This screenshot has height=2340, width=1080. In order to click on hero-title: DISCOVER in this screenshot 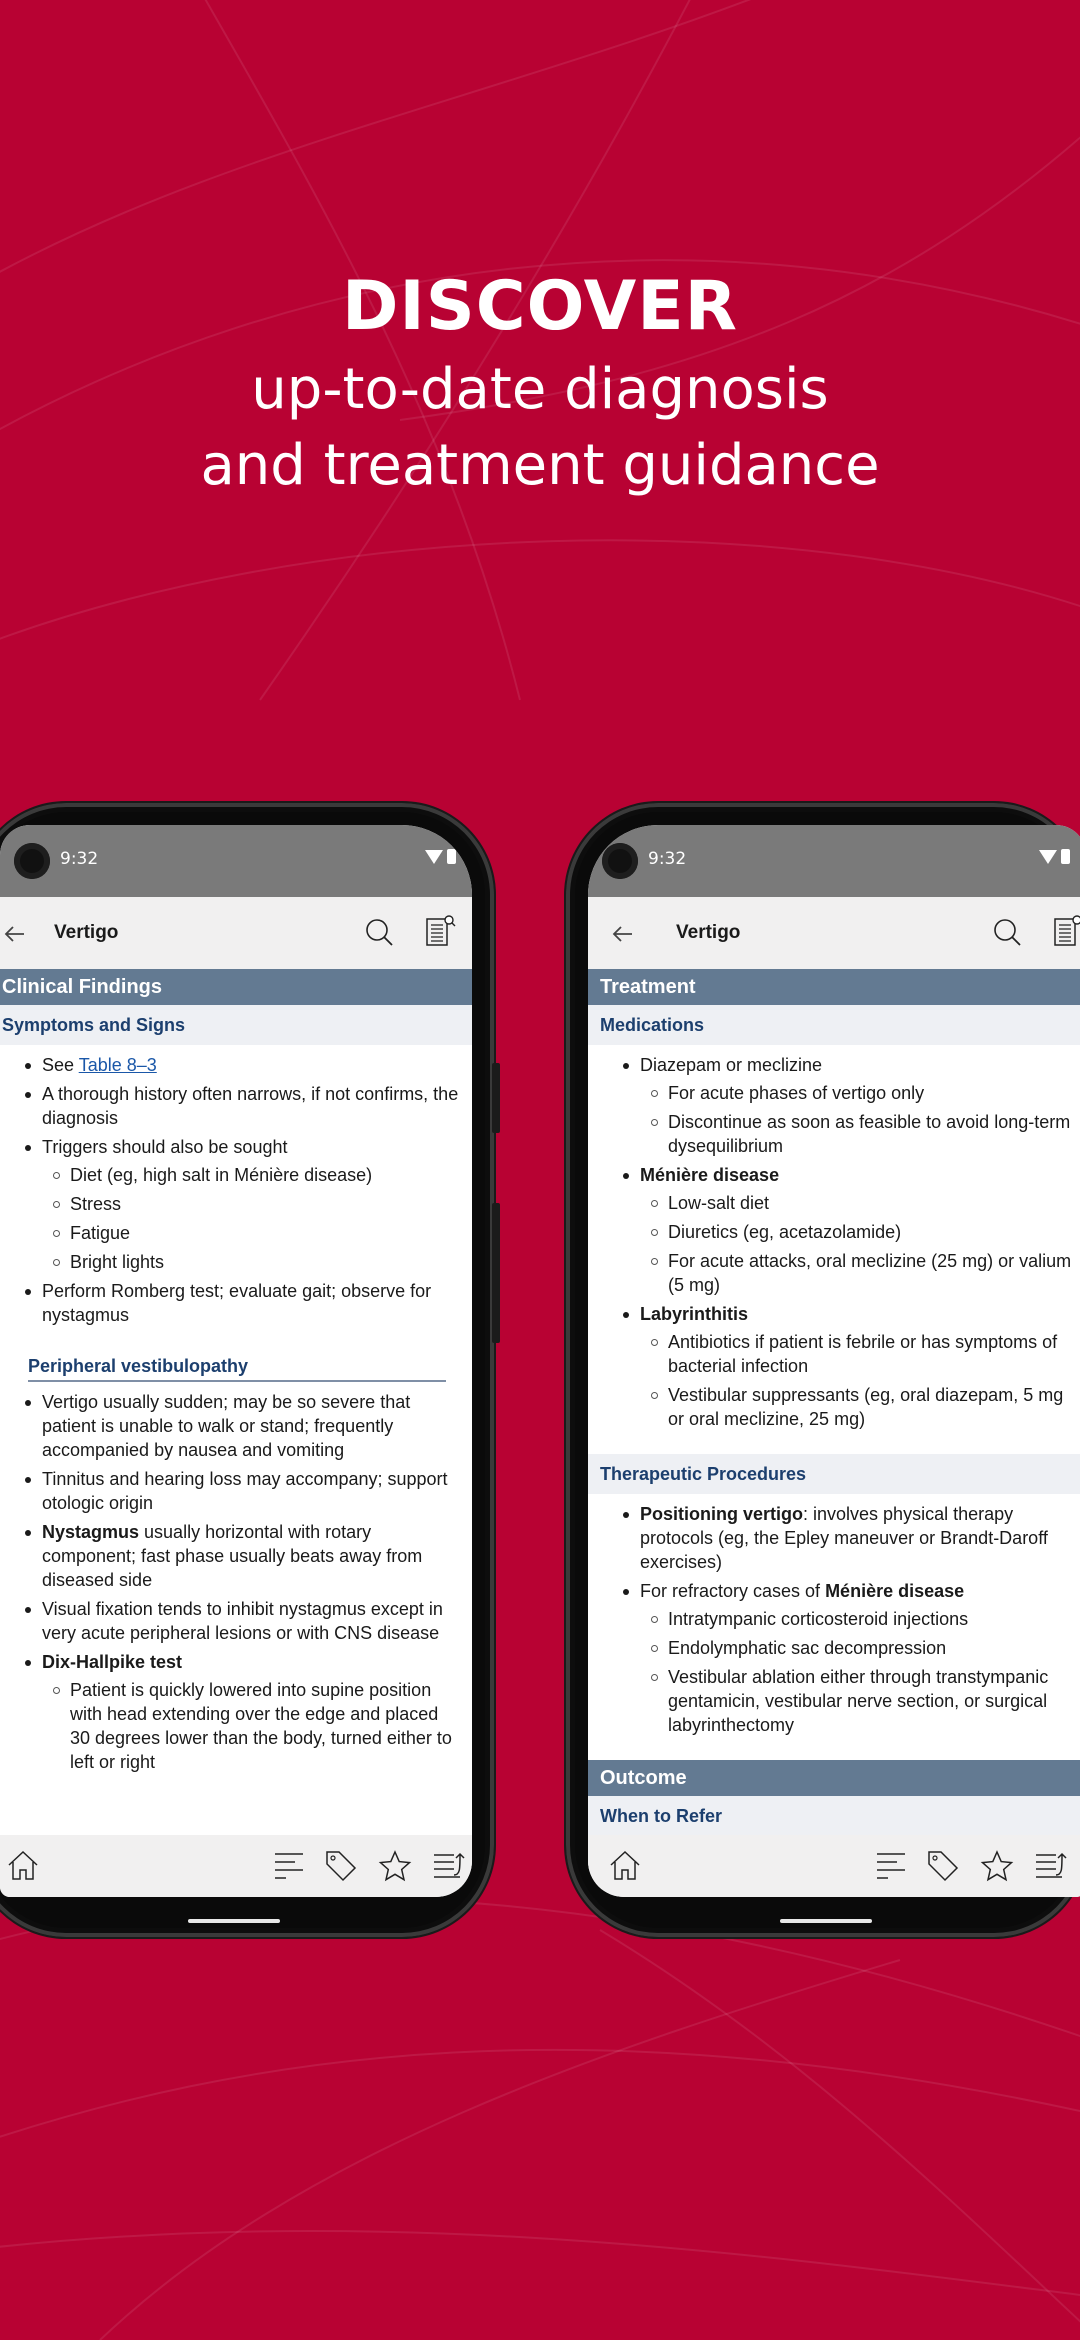, I will do `click(540, 306)`.